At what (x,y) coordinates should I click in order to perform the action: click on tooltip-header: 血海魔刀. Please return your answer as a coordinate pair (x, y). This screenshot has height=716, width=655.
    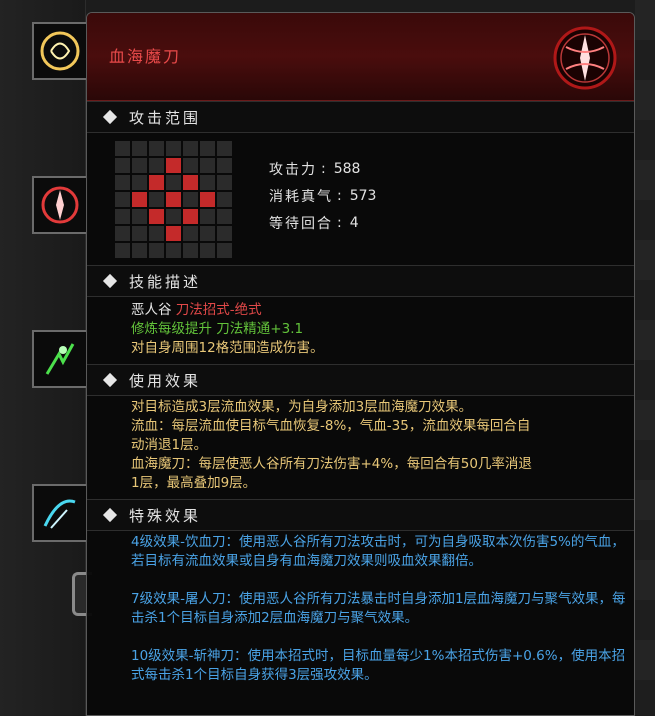
    Looking at the image, I should click on (360, 57).